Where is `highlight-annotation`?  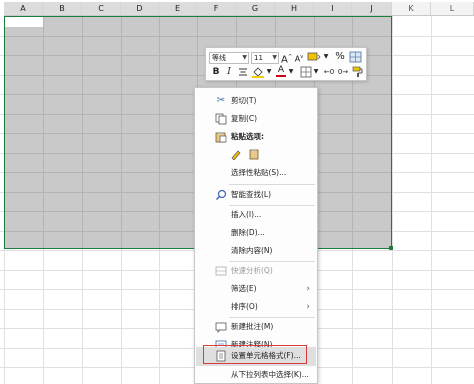
highlight-annotation is located at coordinates (255, 354).